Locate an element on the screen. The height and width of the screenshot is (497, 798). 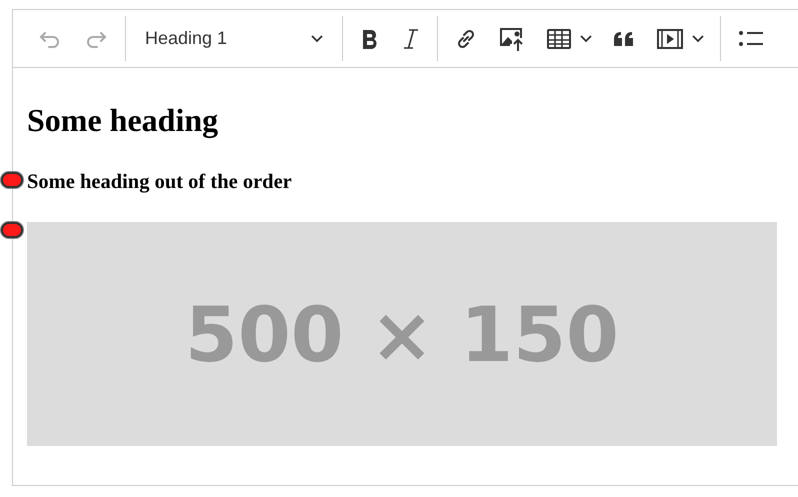
table-icon is located at coordinates (559, 39).